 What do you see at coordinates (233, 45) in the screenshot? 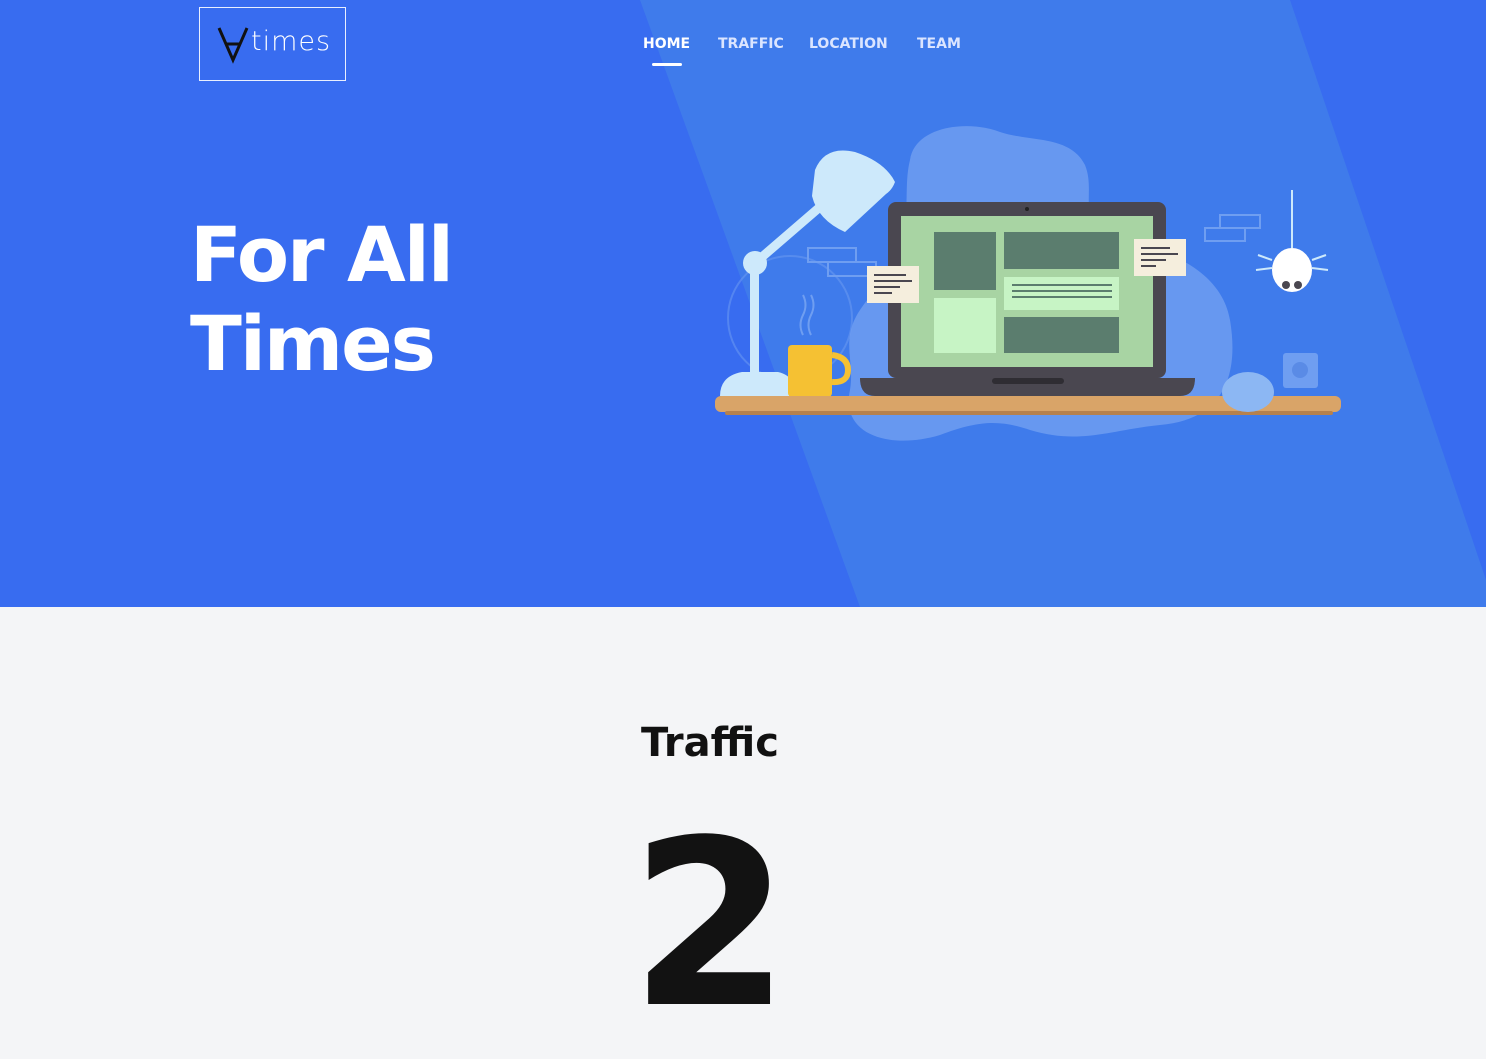
I see `forall-icon` at bounding box center [233, 45].